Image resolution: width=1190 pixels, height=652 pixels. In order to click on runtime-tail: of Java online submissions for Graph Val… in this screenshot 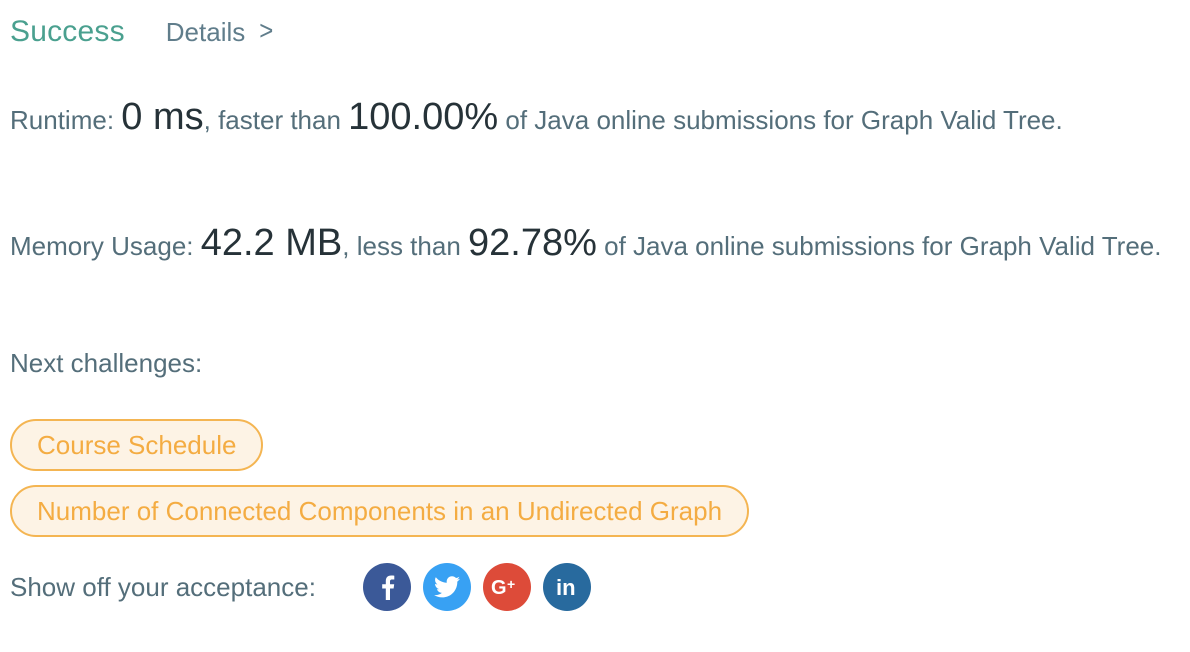, I will do `click(780, 120)`.